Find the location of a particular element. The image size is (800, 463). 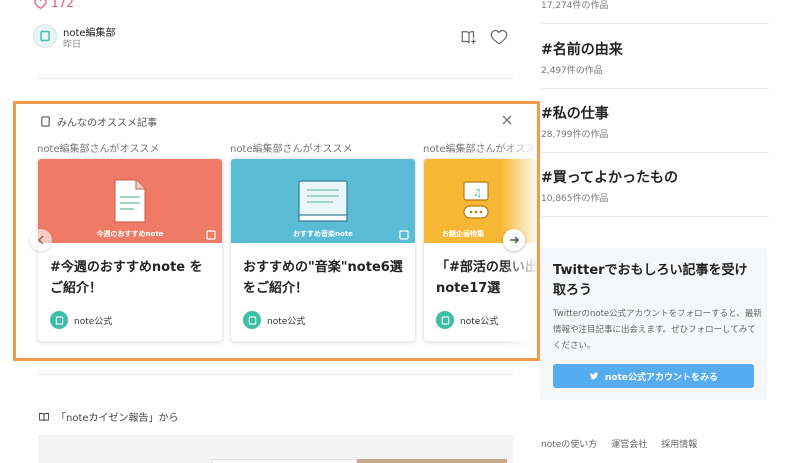

card-thumbnail: おすすめ音楽note is located at coordinates (323, 201).